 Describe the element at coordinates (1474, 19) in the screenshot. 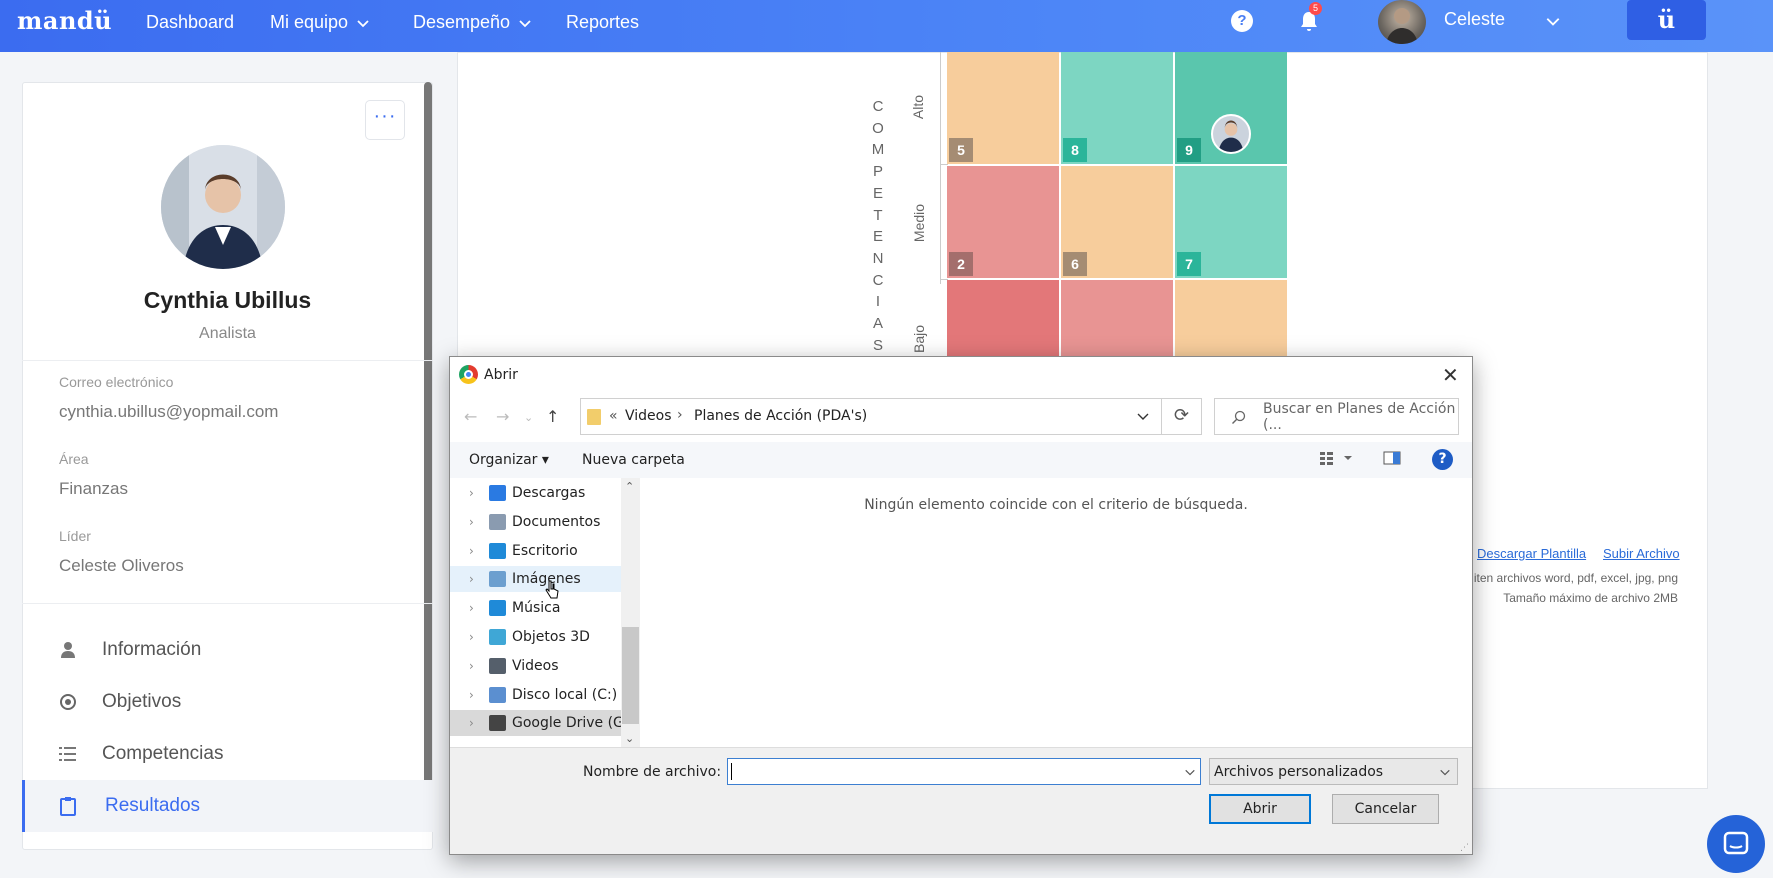

I see `user-name: Celeste` at that location.